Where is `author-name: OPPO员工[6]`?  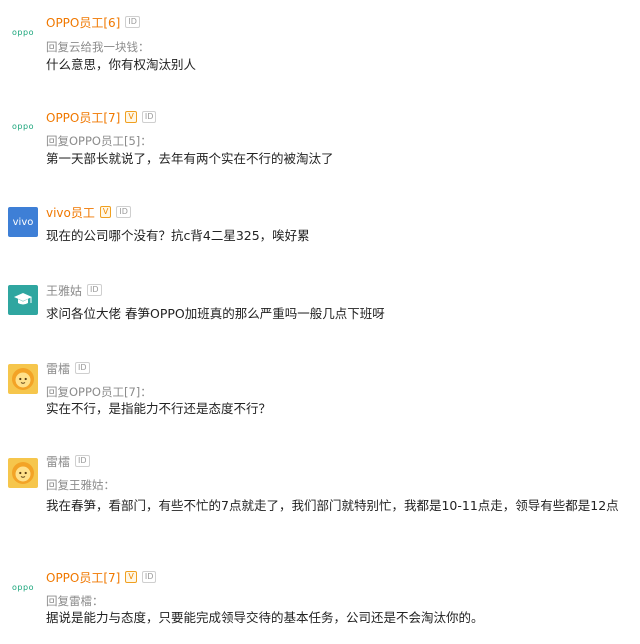 author-name: OPPO员工[6] is located at coordinates (83, 22).